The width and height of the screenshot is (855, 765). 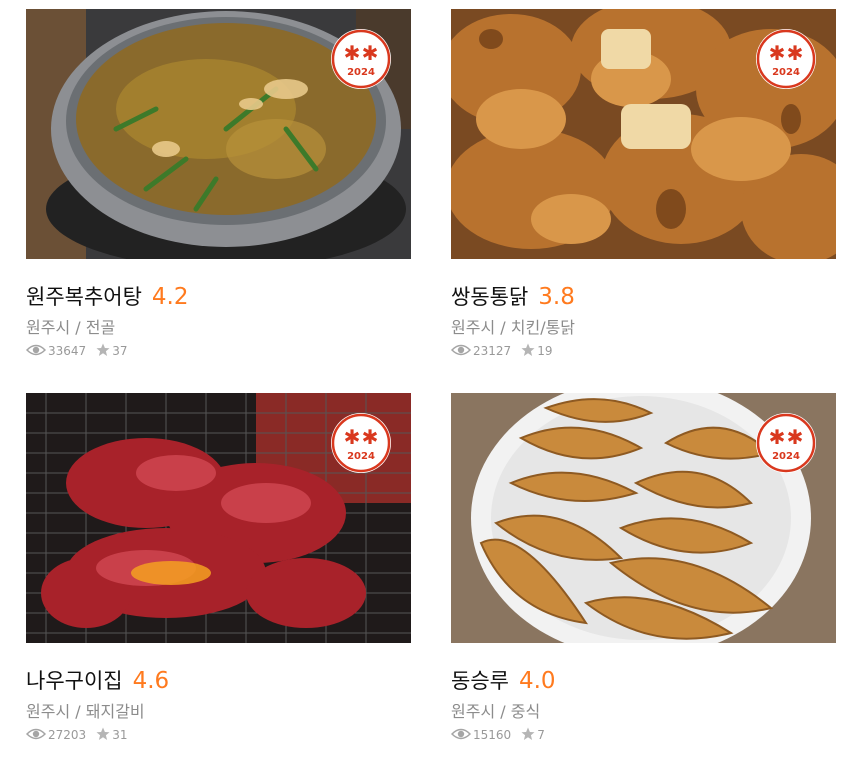 What do you see at coordinates (543, 327) in the screenshot?
I see `restaurant-category: 치킨/통닭` at bounding box center [543, 327].